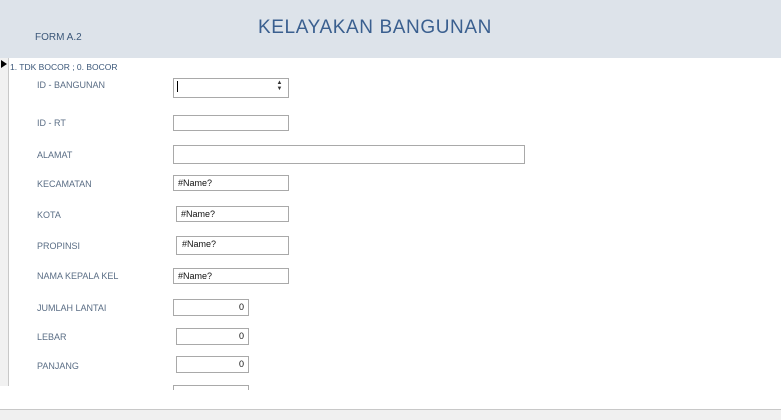 Image resolution: width=781 pixels, height=420 pixels. I want to click on label-kota: KOTA, so click(49, 215).